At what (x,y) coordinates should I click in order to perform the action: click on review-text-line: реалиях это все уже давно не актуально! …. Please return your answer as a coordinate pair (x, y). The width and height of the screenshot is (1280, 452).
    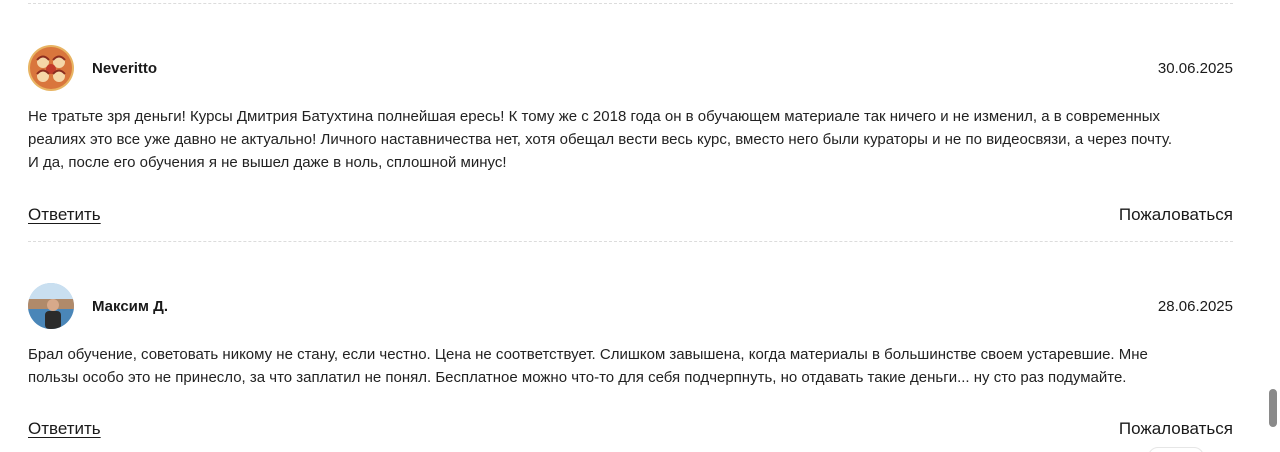
    Looking at the image, I should click on (600, 139).